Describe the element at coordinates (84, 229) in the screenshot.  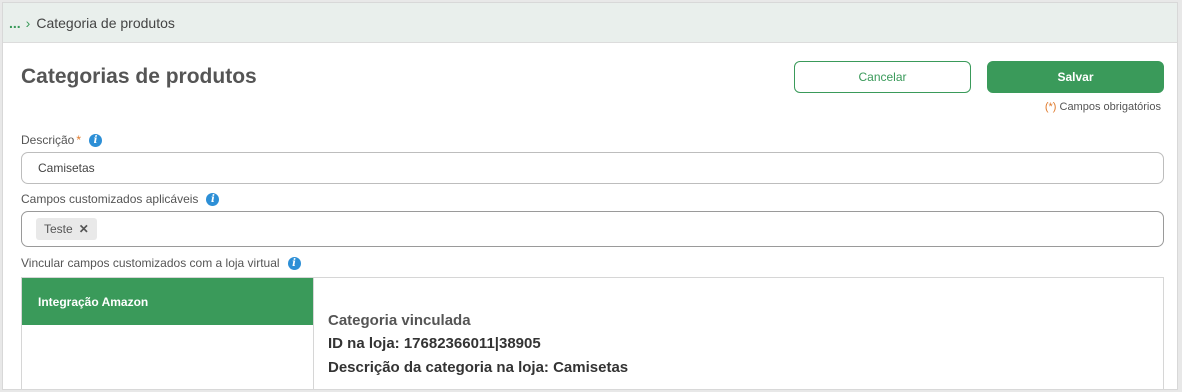
I see `close-icon: ✕` at that location.